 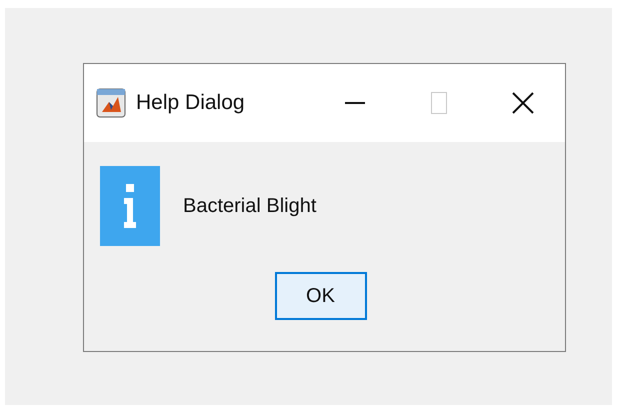 What do you see at coordinates (249, 206) in the screenshot?
I see `message-text: Bacterial Blight` at bounding box center [249, 206].